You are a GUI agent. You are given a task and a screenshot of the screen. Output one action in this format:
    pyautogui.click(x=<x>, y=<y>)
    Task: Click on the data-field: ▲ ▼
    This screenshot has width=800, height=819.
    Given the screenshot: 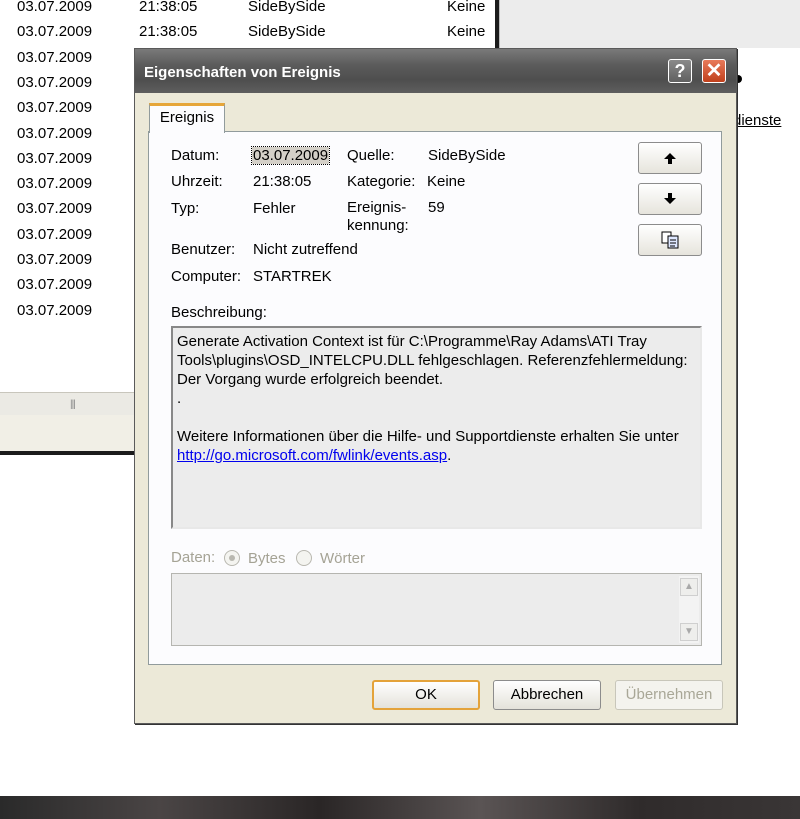 What is the action you would take?
    pyautogui.click(x=436, y=609)
    